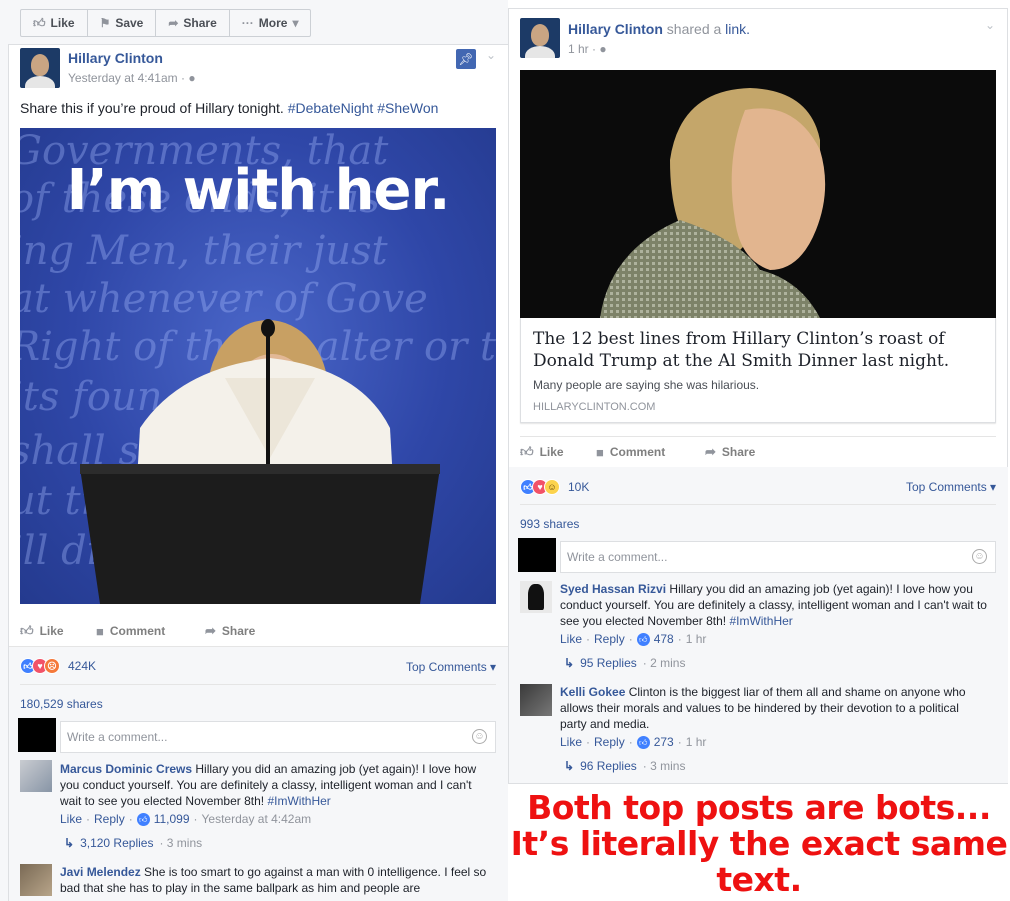  Describe the element at coordinates (40, 68) in the screenshot. I see `left-author-avatar` at that location.